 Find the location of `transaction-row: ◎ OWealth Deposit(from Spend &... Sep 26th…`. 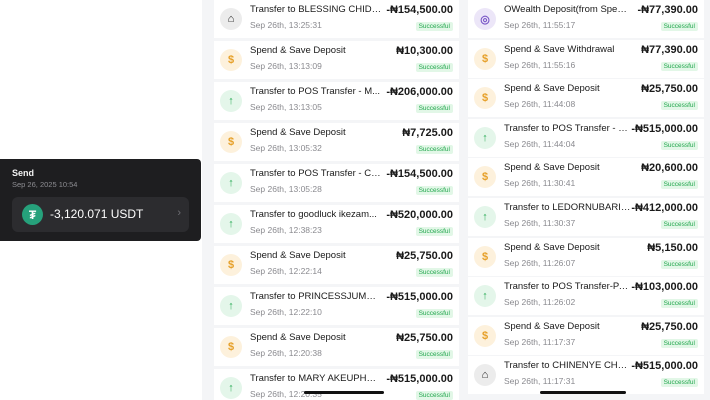

transaction-row: ◎ OWealth Deposit(from Spend &... Sep 26th… is located at coordinates (586, 19).